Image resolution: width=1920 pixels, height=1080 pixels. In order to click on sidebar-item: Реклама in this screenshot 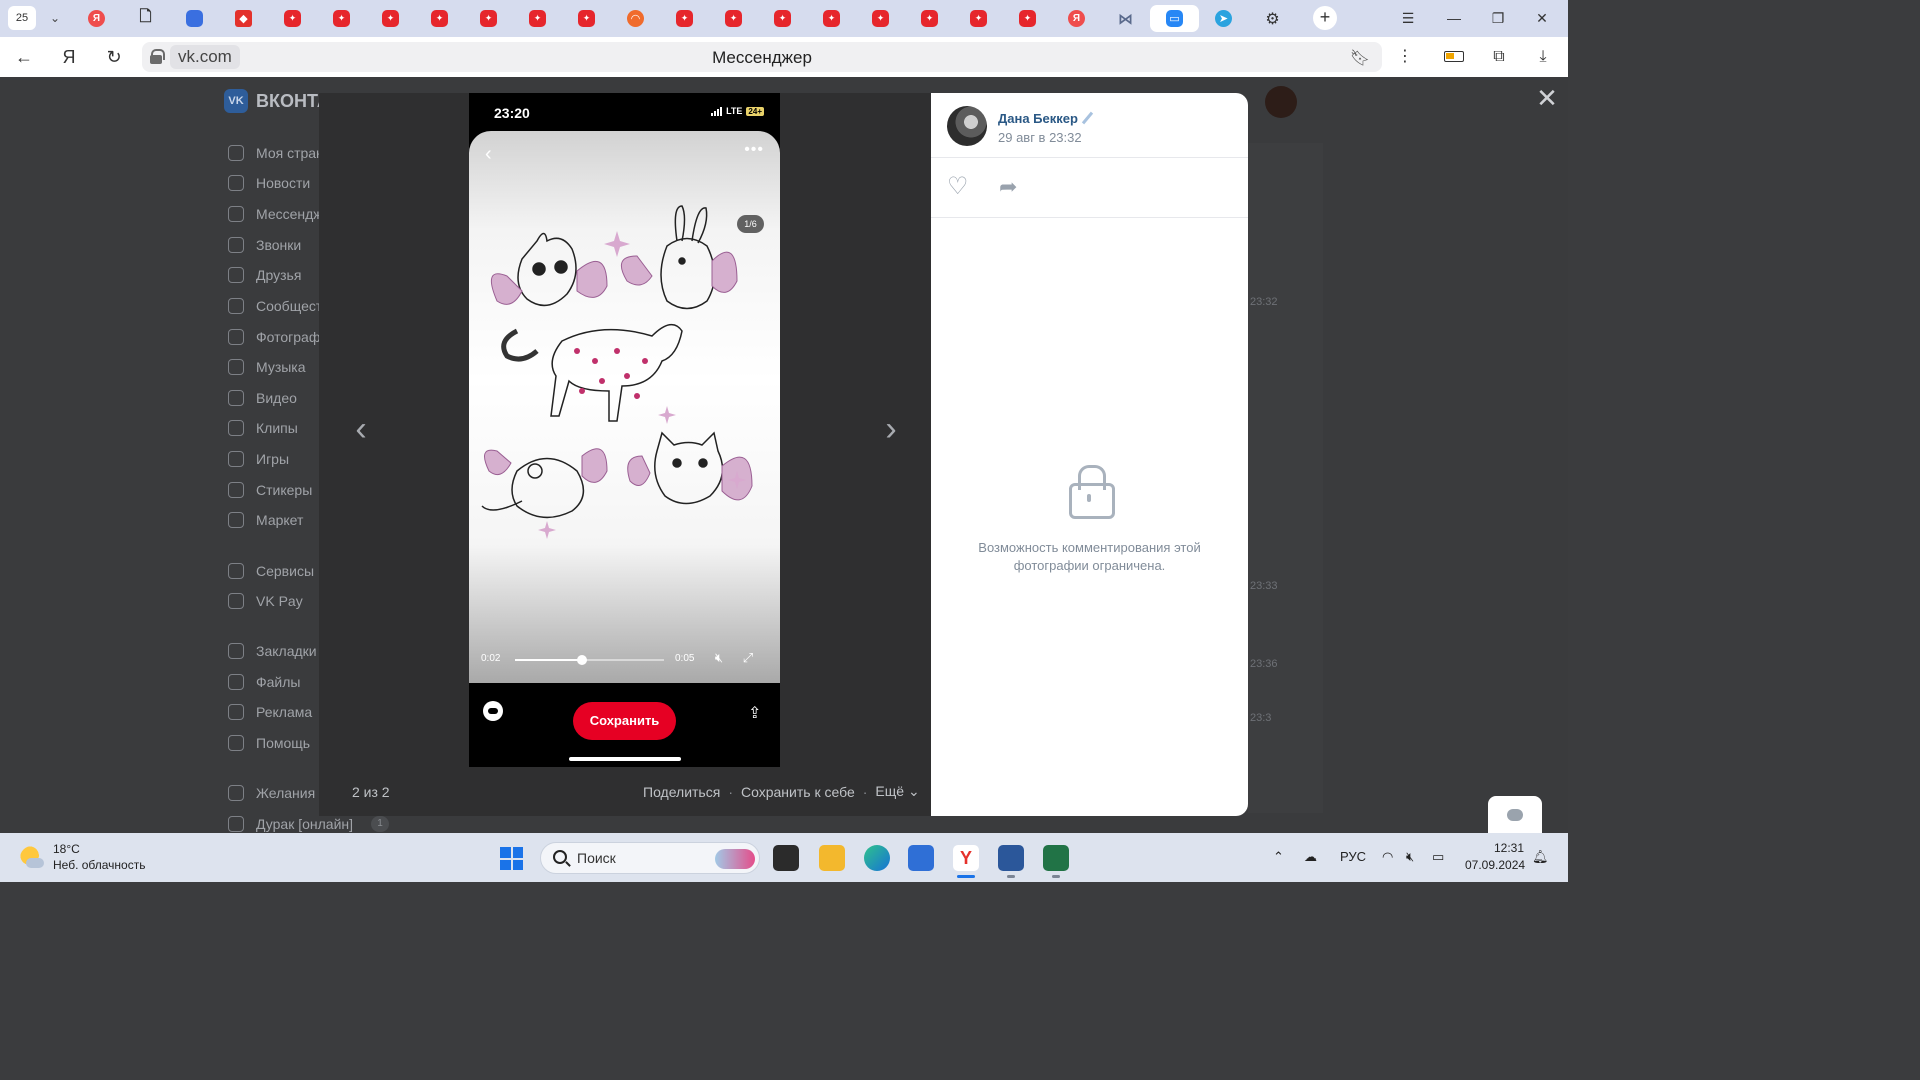, I will do `click(270, 712)`.